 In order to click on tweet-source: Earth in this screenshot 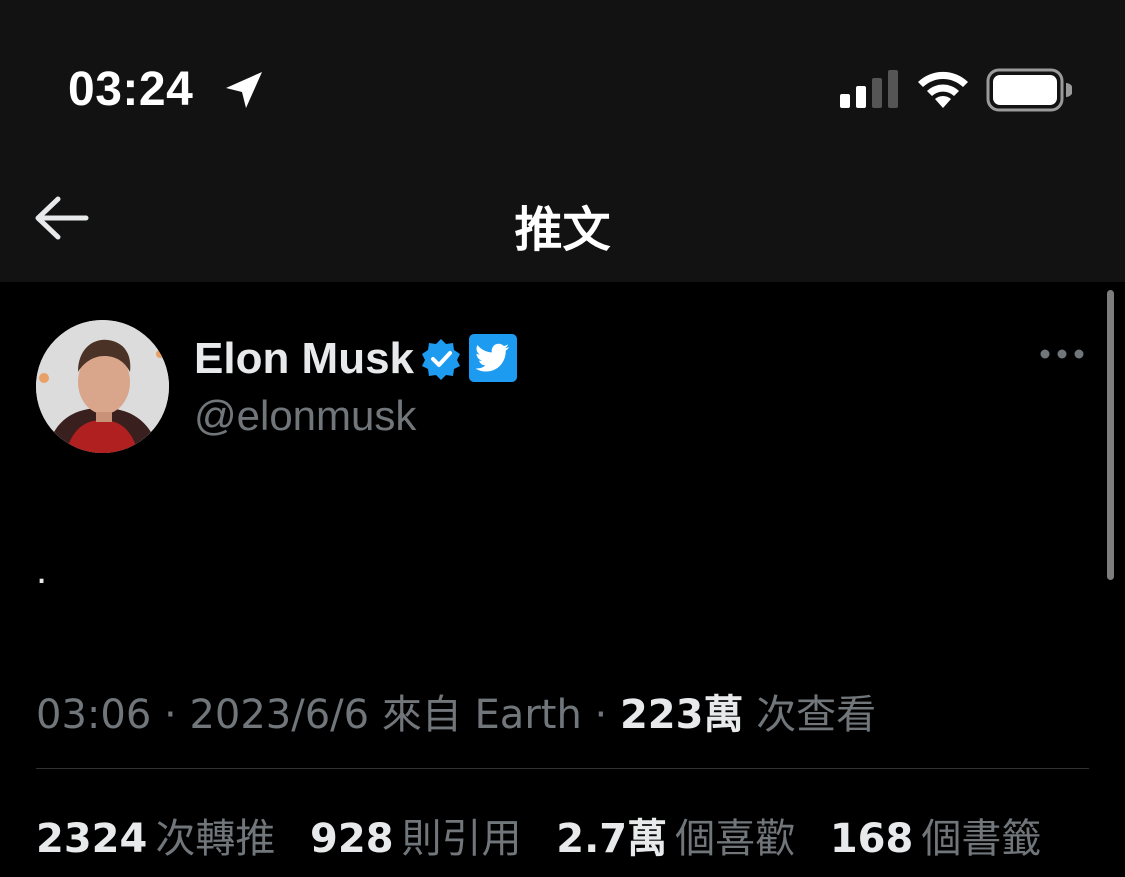, I will do `click(528, 715)`.